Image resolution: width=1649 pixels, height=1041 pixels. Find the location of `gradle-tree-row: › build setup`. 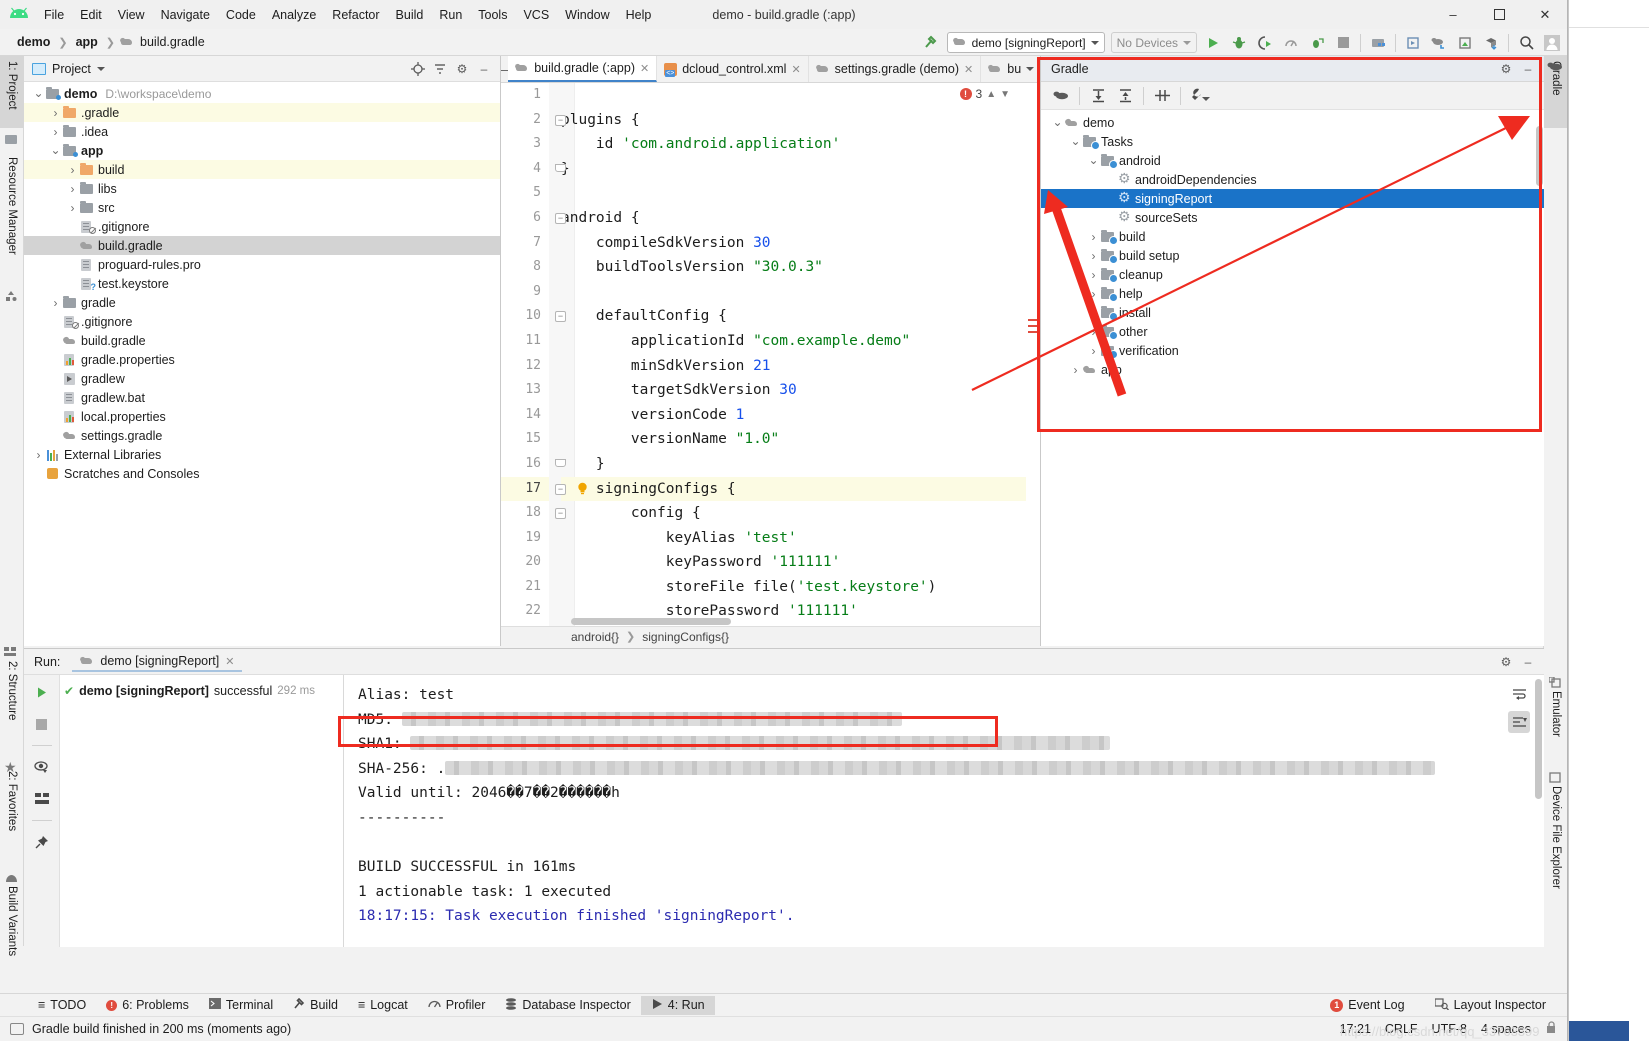

gradle-tree-row: › build setup is located at coordinates (1292, 255).